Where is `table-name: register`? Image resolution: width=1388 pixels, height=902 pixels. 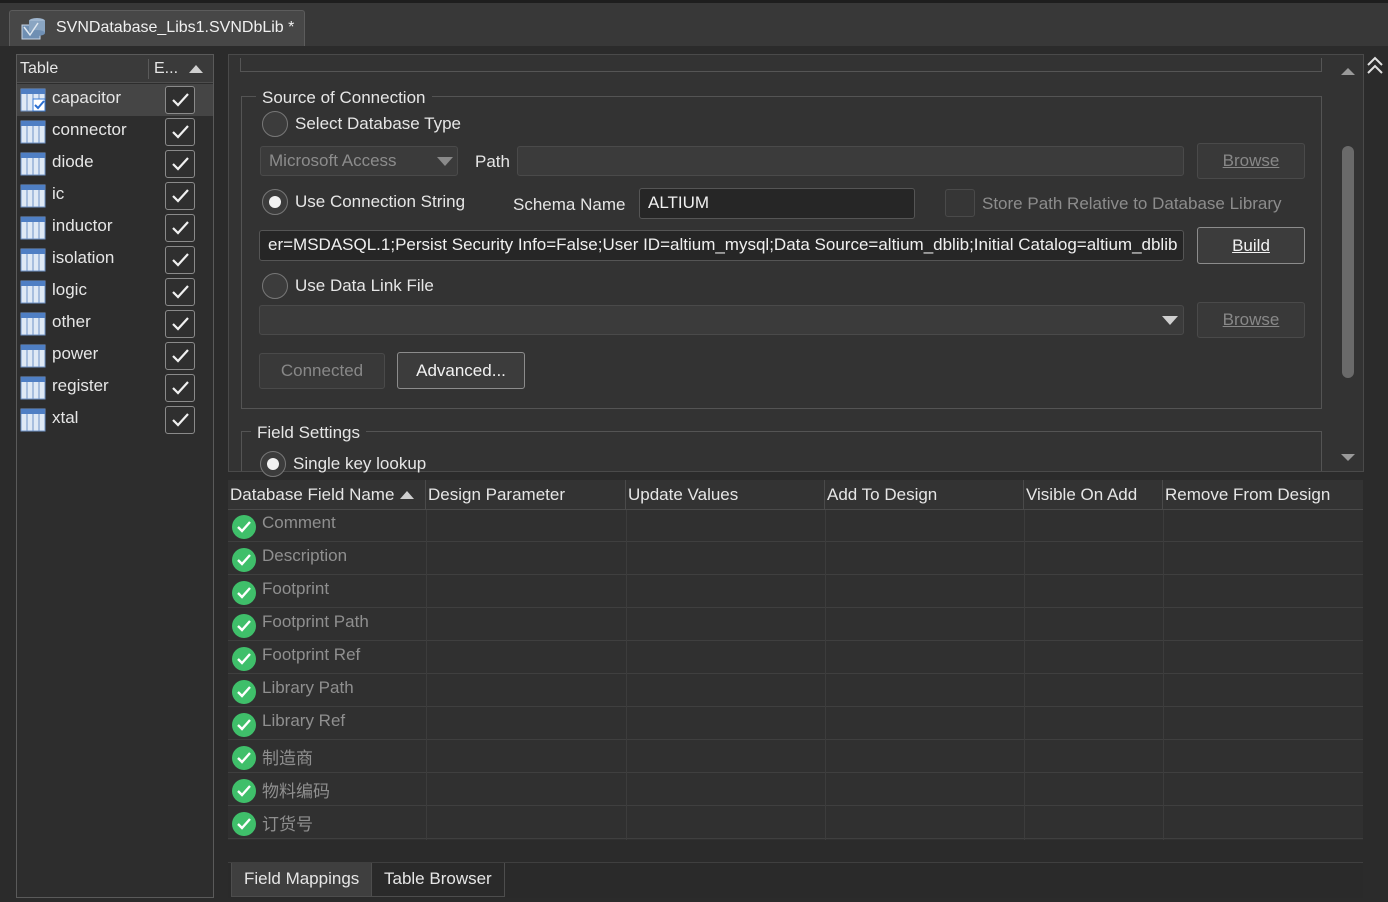
table-name: register is located at coordinates (80, 385).